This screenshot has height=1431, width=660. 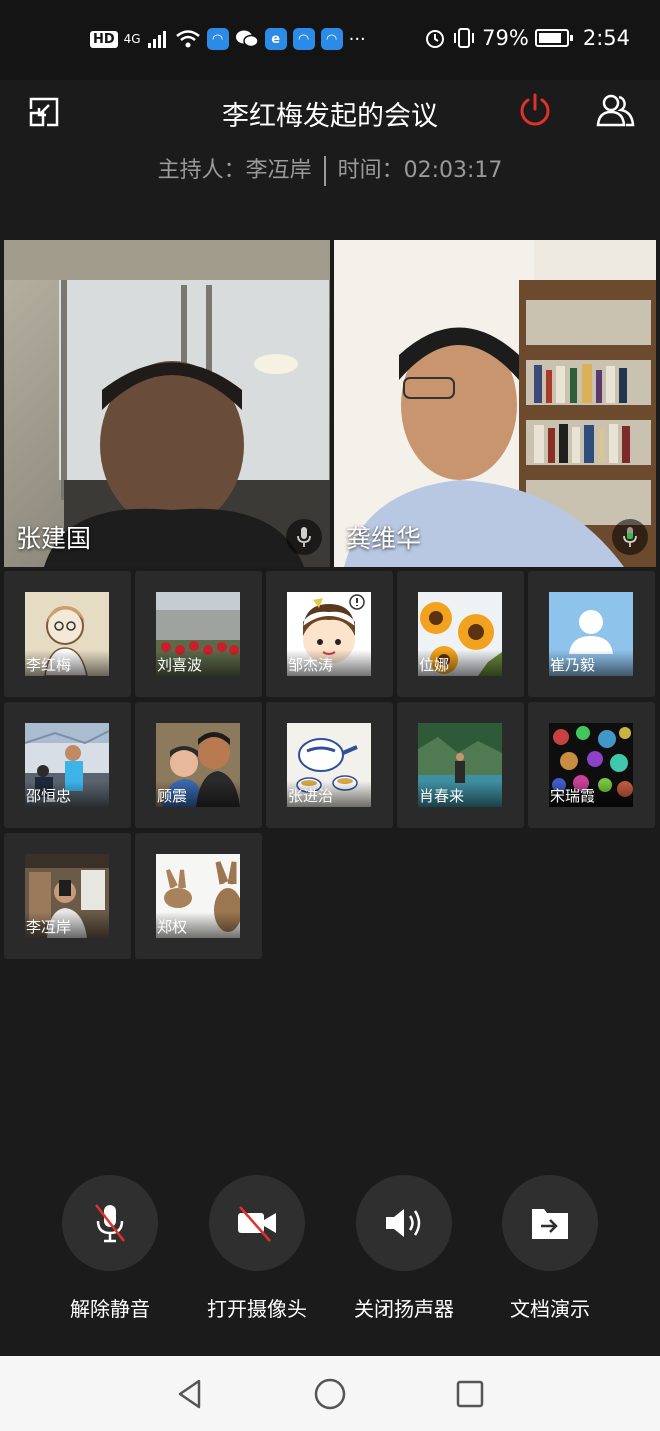 I want to click on network-label: 4G, so click(x=132, y=39).